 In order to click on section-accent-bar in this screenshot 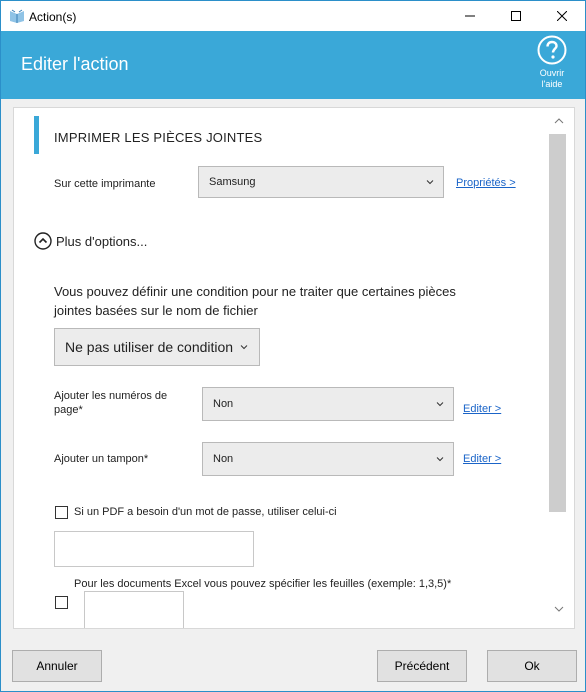, I will do `click(36, 135)`.